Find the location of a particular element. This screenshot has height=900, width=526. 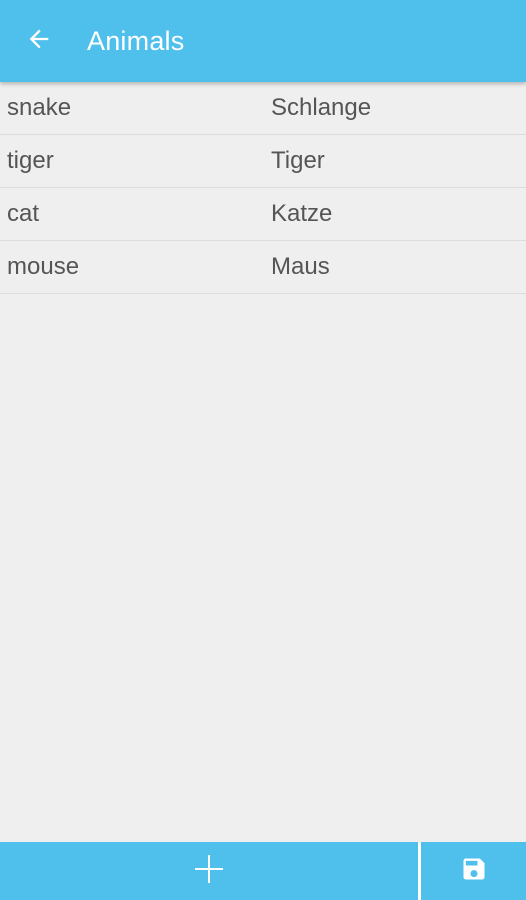

vocabulary-row: mouse Maus is located at coordinates (263, 267).